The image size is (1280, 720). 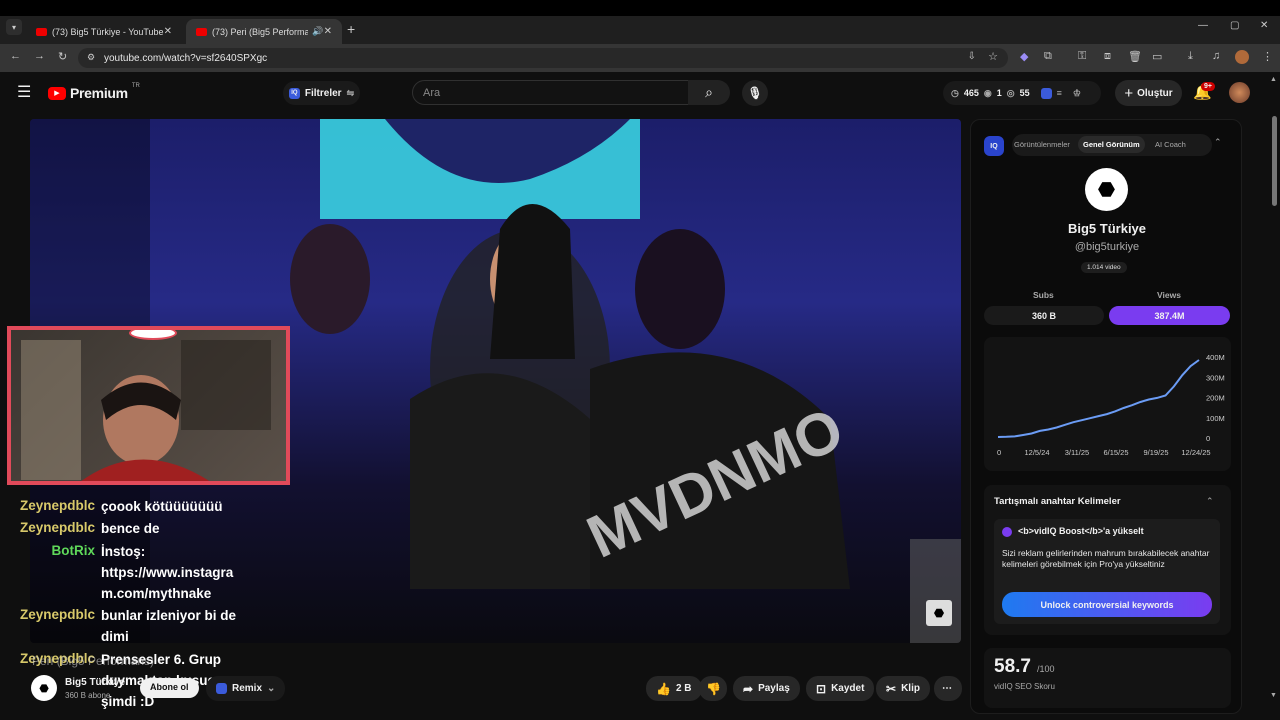 What do you see at coordinates (57, 93) in the screenshot?
I see `play-logo-icon: ▶` at bounding box center [57, 93].